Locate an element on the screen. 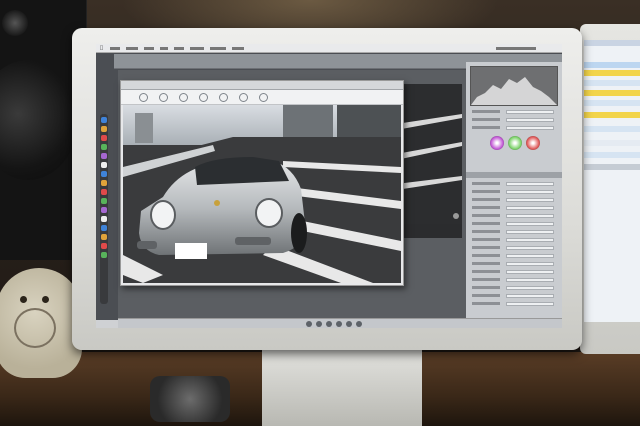 This screenshot has height=426, width=640. adjustments-inspector is located at coordinates (514, 195).